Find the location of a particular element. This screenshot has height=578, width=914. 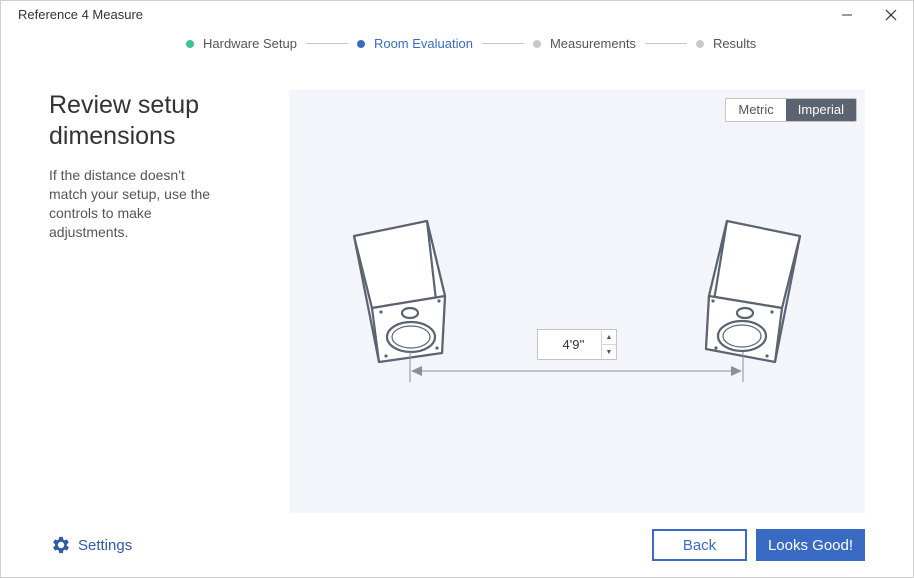

distance-spin-buttons: ▲ ▼ is located at coordinates (608, 344).